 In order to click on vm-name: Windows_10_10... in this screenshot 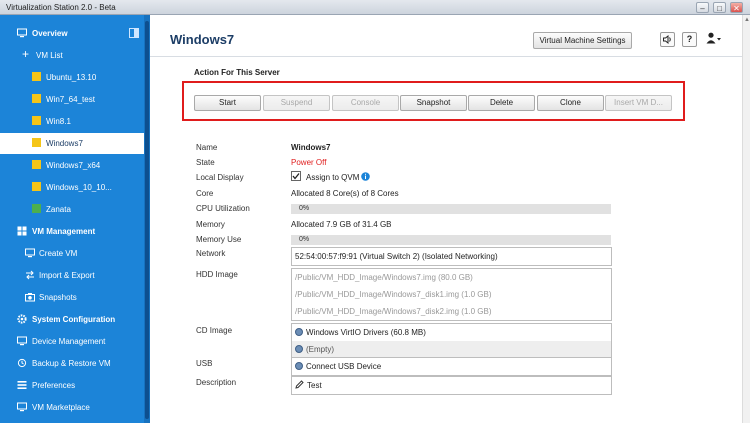, I will do `click(79, 187)`.